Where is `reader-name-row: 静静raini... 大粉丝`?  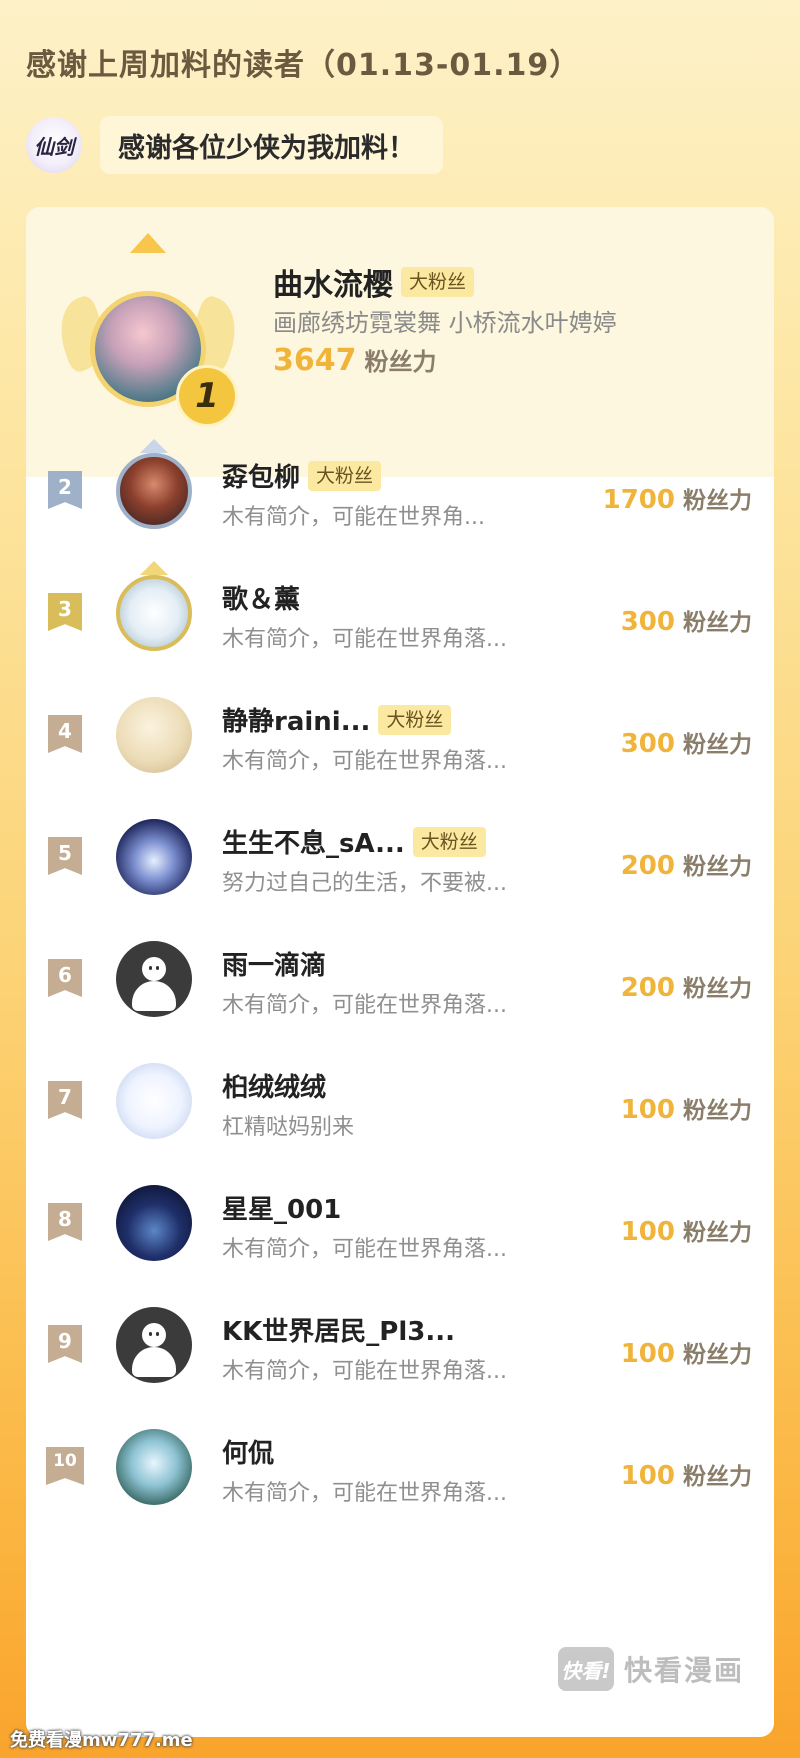
reader-name-row: 静静raini... 大粉丝 is located at coordinates (337, 719).